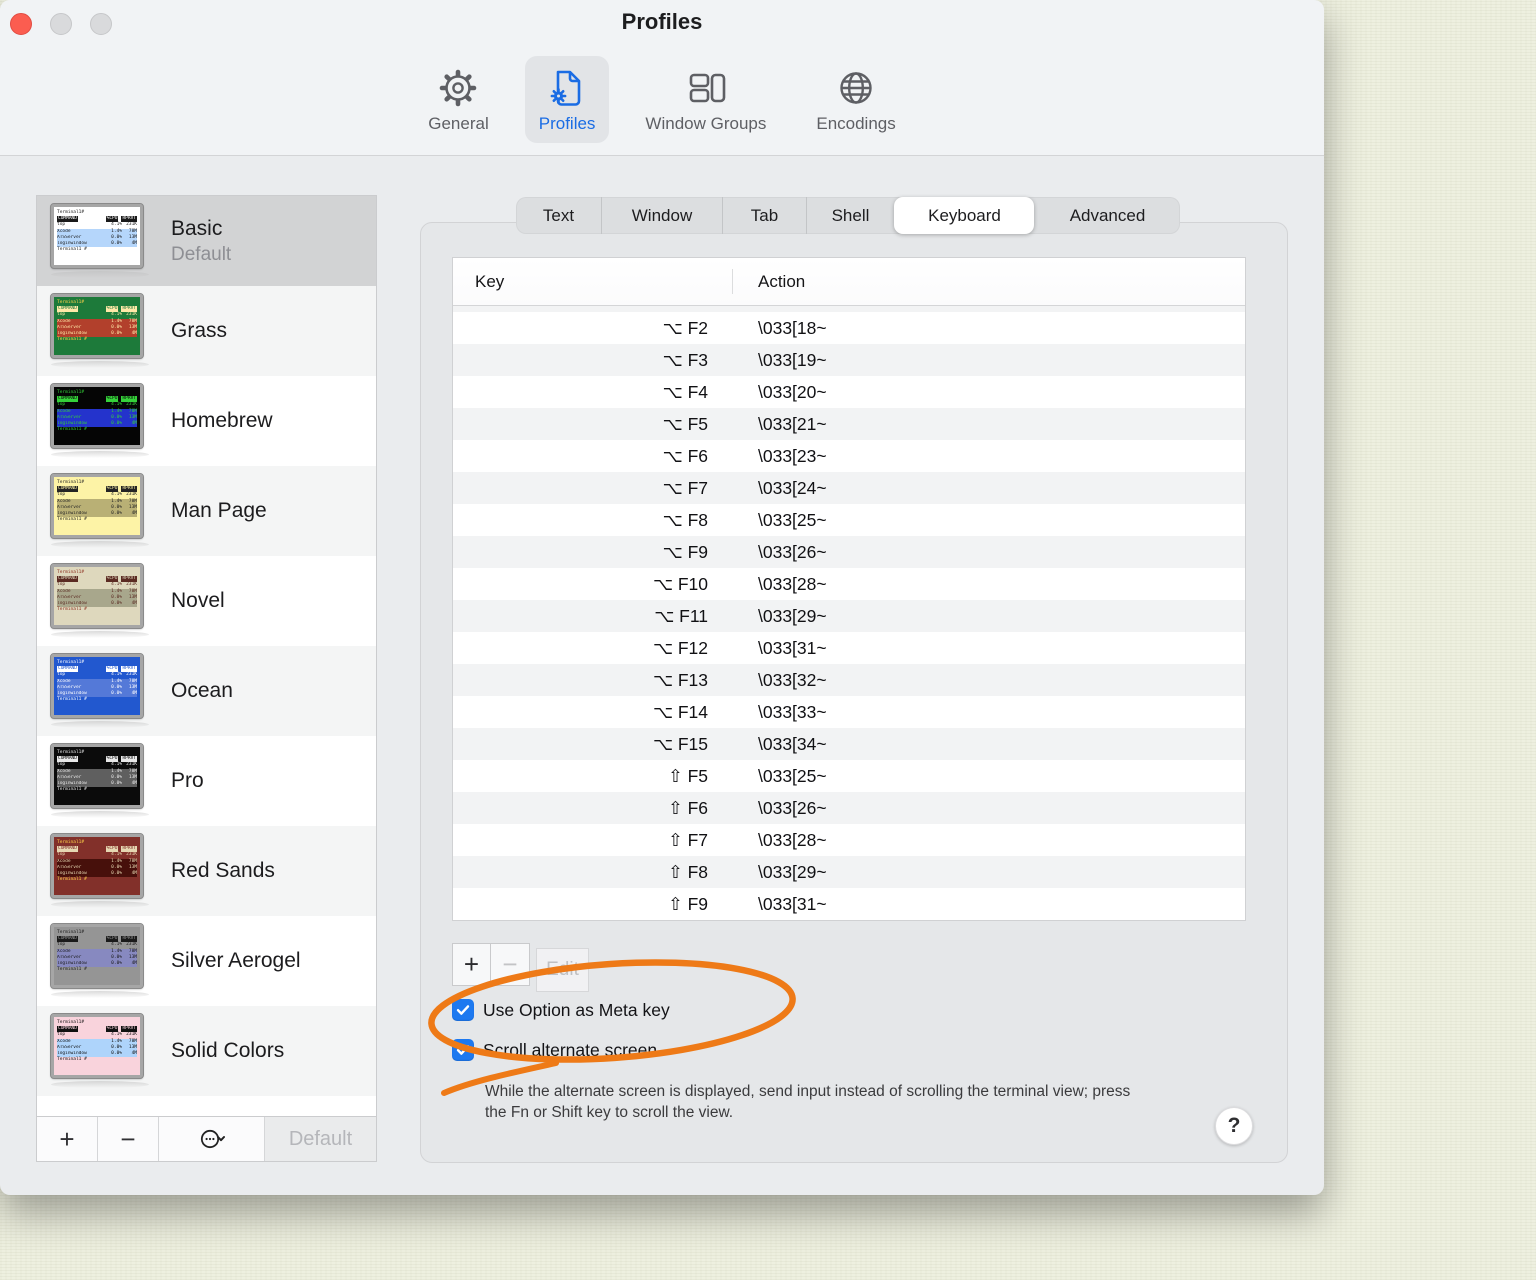 This screenshot has width=1536, height=1280. Describe the element at coordinates (849, 552) in the screenshot. I see `table-row: ⌥ F9 \033[26~` at that location.